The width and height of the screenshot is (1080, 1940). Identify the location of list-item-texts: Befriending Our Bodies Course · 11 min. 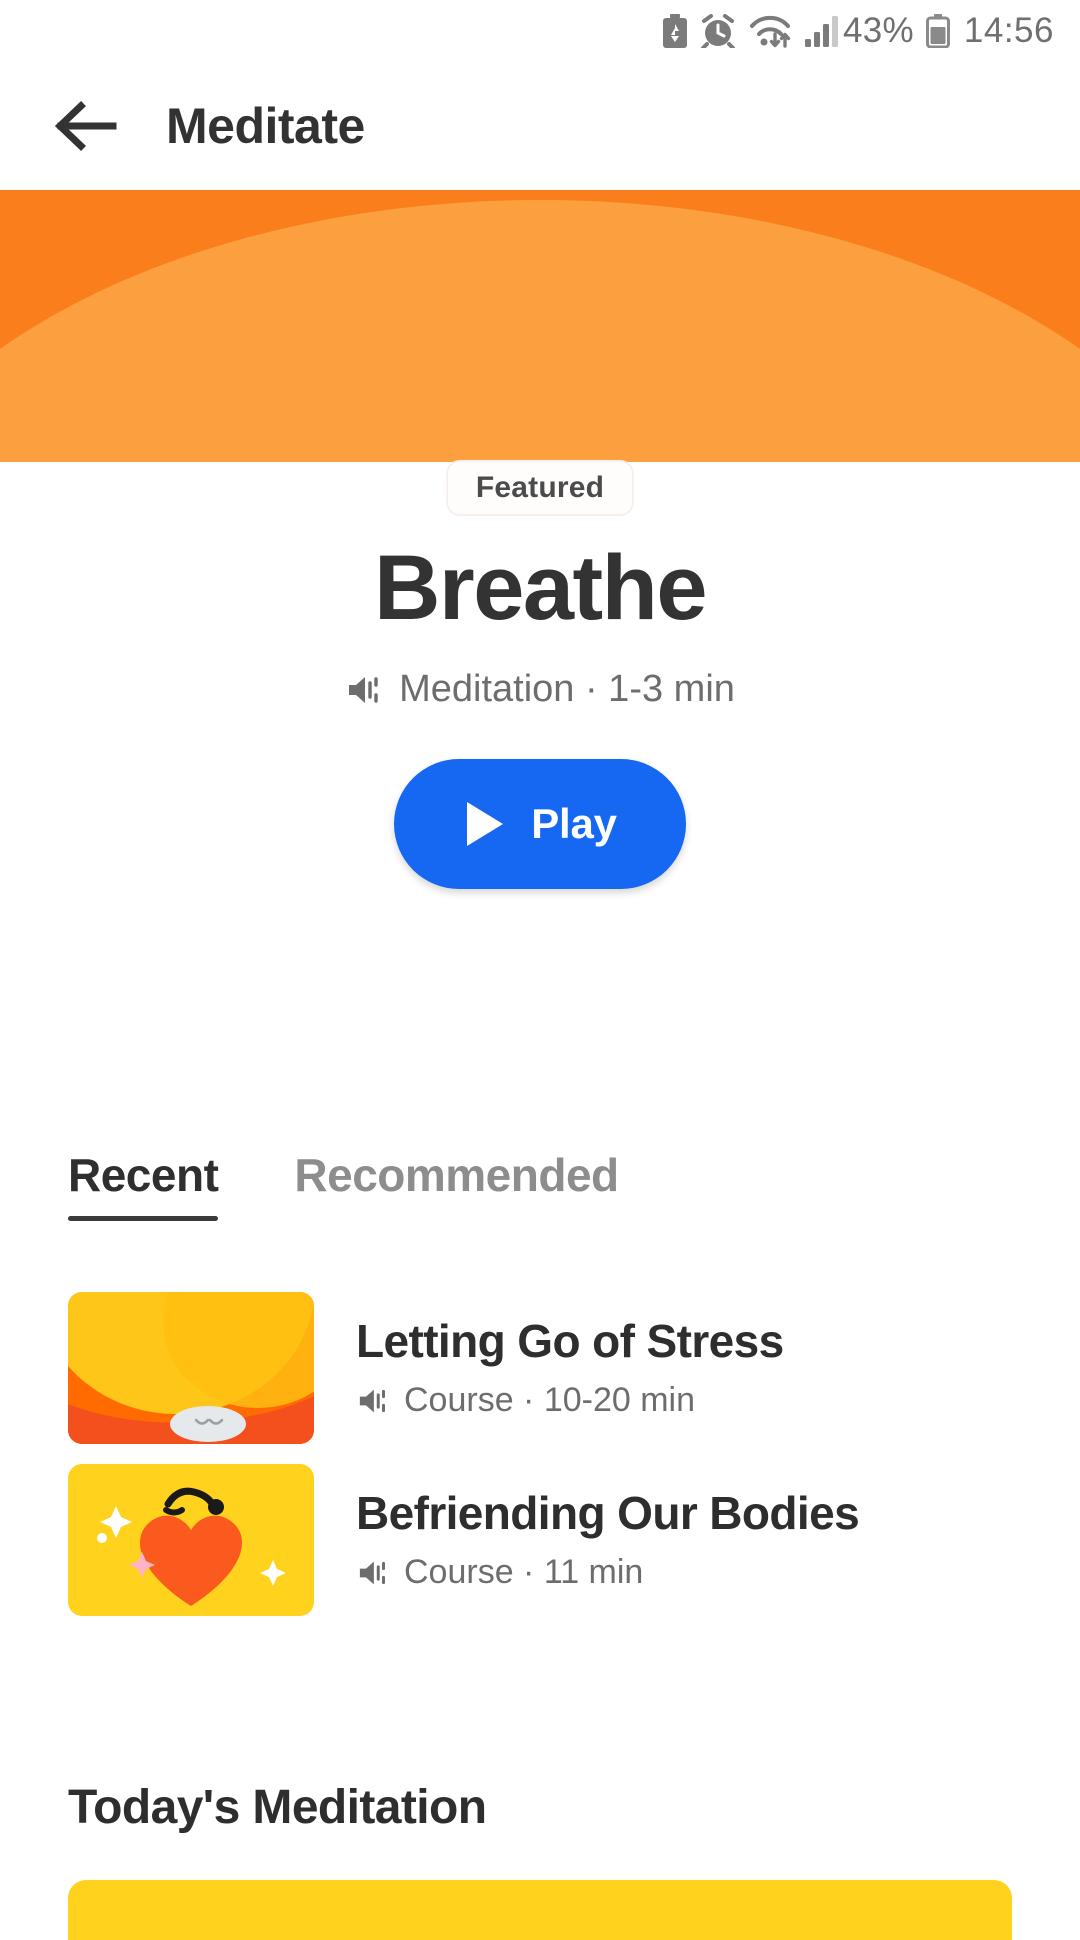
(608, 1539).